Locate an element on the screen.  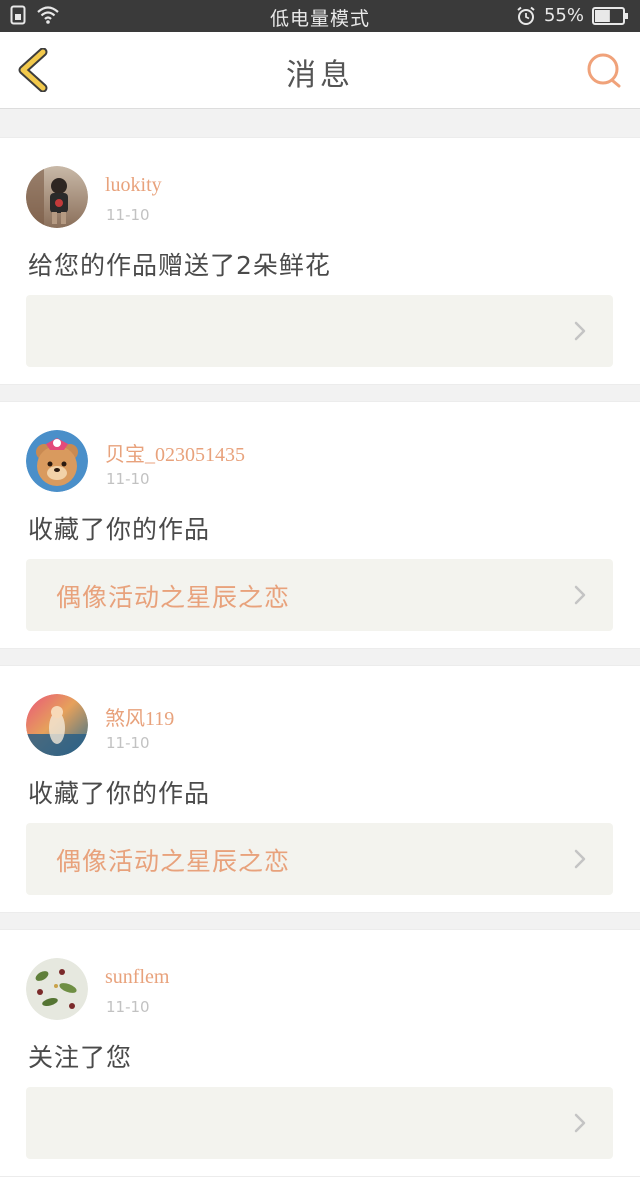
message-text: 关注了您 is located at coordinates (80, 1057).